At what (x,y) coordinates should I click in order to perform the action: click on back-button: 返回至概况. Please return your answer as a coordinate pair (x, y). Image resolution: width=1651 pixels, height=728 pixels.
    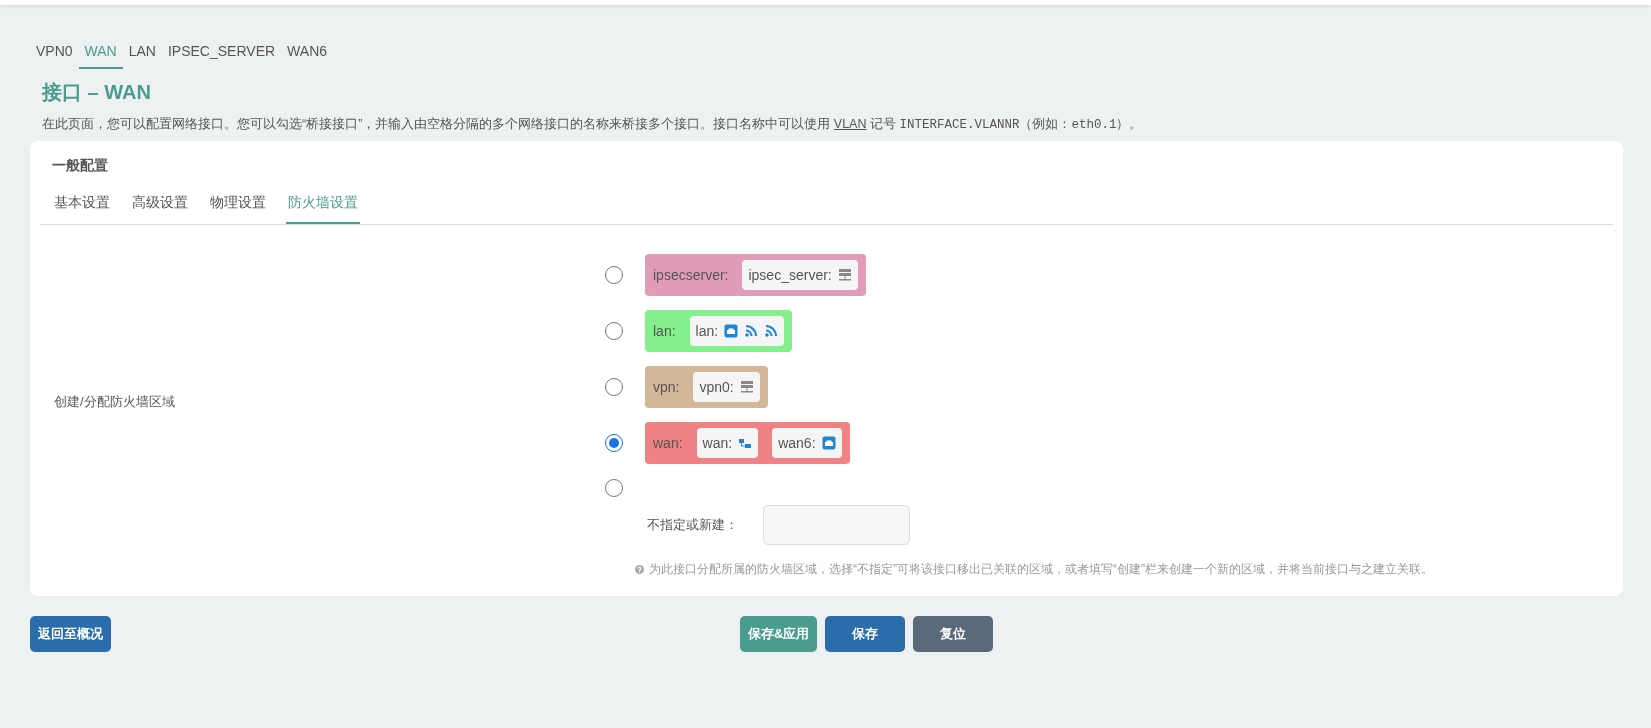
    Looking at the image, I should click on (70, 634).